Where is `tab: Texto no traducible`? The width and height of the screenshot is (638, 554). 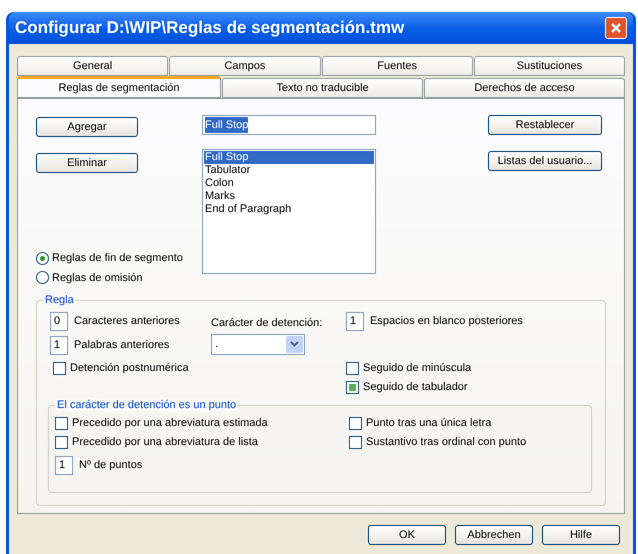 tab: Texto no traducible is located at coordinates (322, 88).